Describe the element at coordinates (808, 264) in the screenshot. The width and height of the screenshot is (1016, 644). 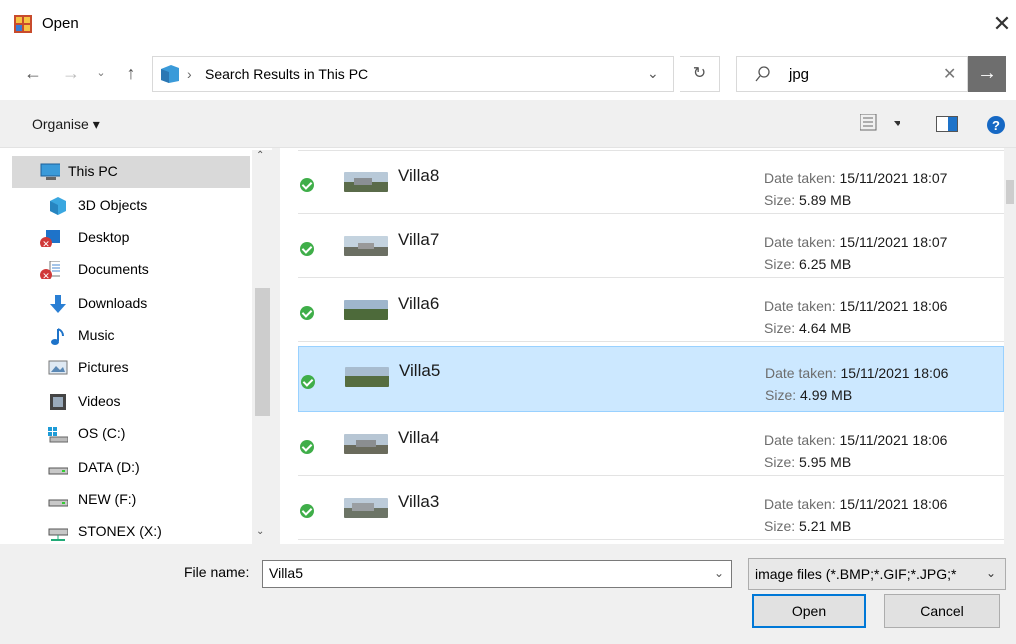
I see `file-size: Size: 6.25 MB` at that location.